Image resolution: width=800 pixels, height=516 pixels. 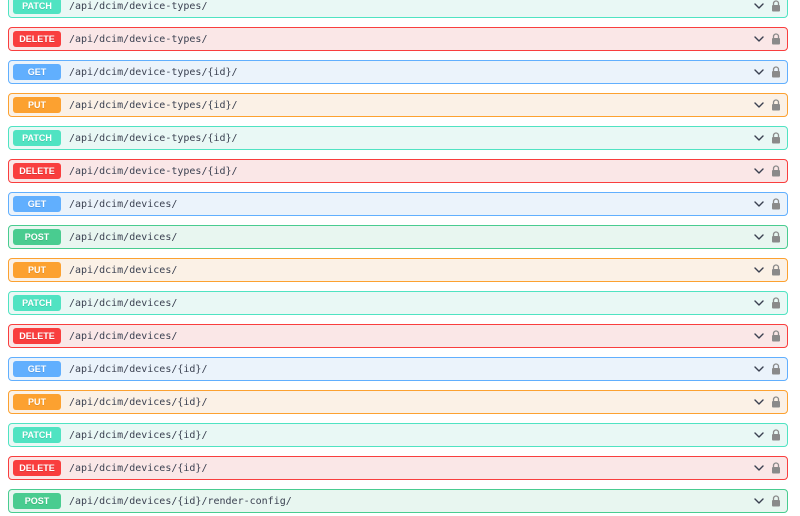 What do you see at coordinates (398, 303) in the screenshot?
I see `operation-patch-row: PATCH/api/dcim/devices/` at bounding box center [398, 303].